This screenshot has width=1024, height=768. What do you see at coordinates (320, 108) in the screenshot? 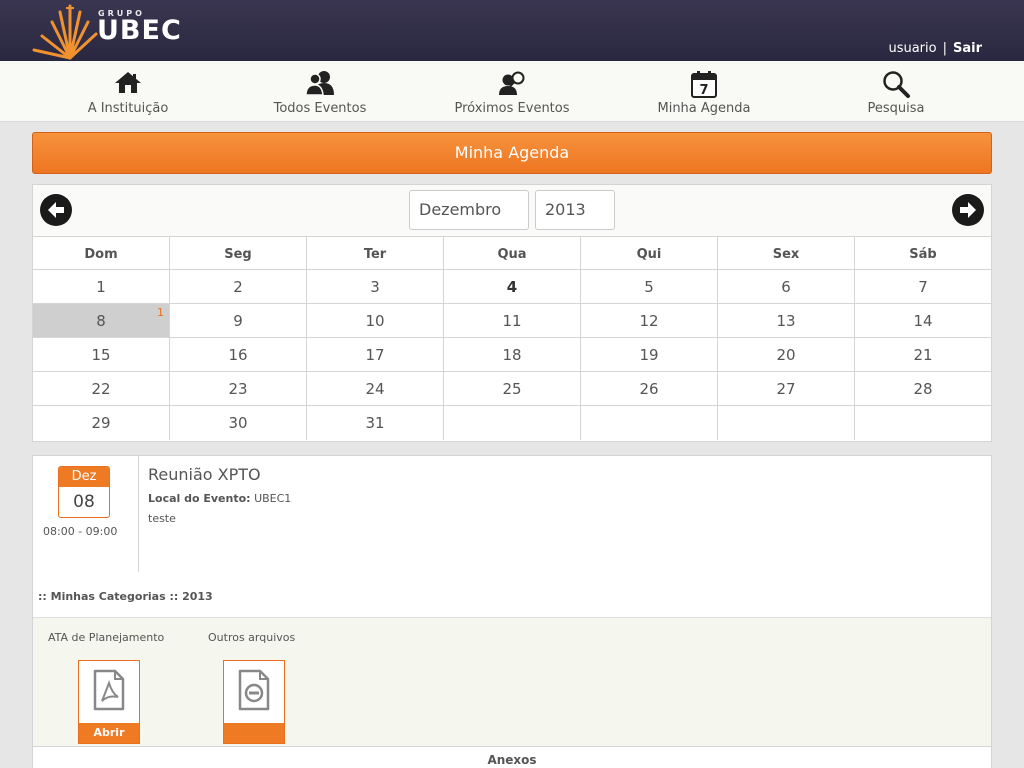
I see `nav-label: Todos Eventos` at bounding box center [320, 108].